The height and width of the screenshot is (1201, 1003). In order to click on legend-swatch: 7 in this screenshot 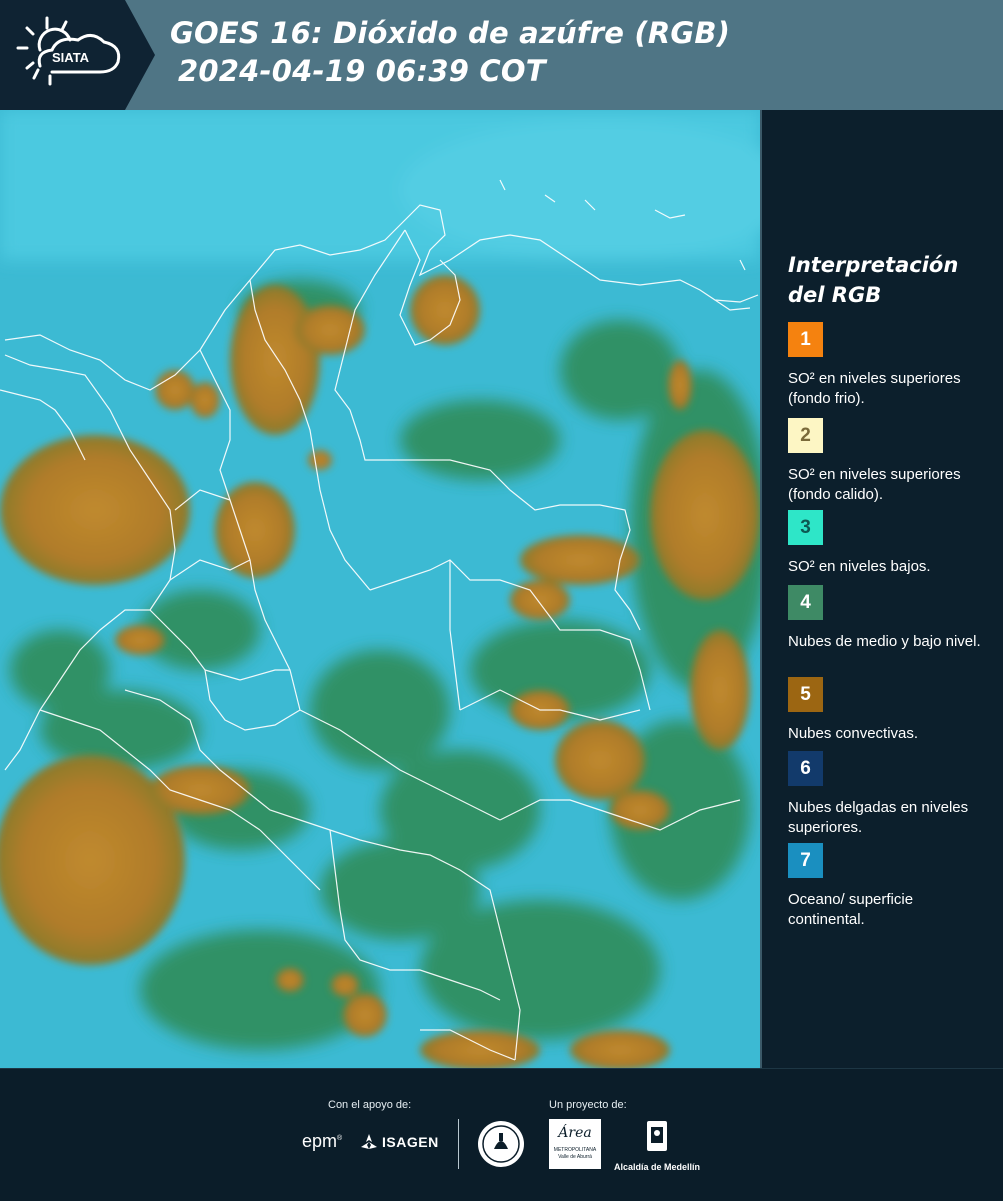, I will do `click(805, 860)`.